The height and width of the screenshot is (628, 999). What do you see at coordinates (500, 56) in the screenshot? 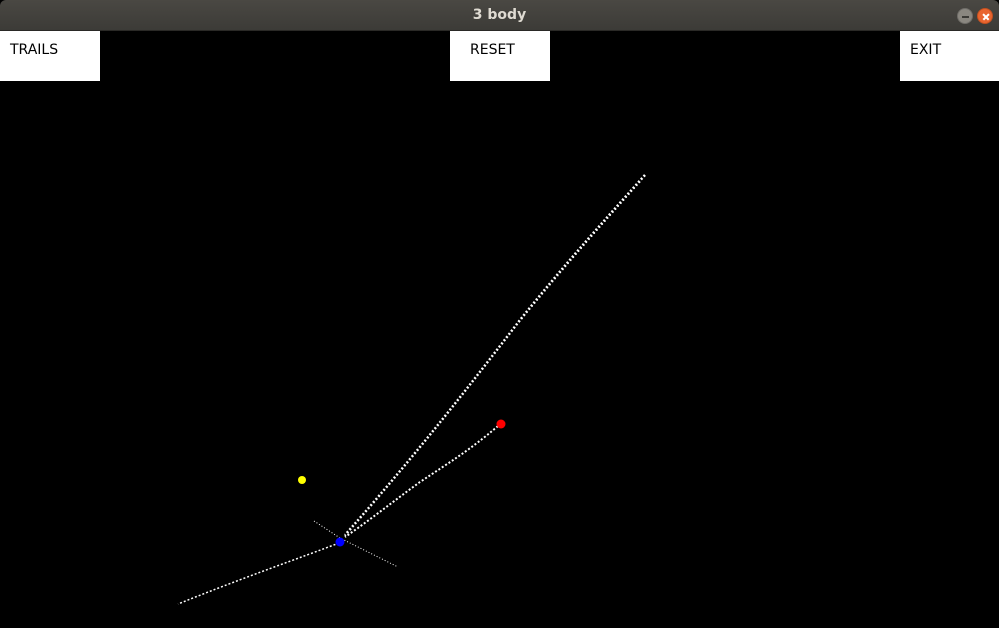
I see `reset-button: RESET` at bounding box center [500, 56].